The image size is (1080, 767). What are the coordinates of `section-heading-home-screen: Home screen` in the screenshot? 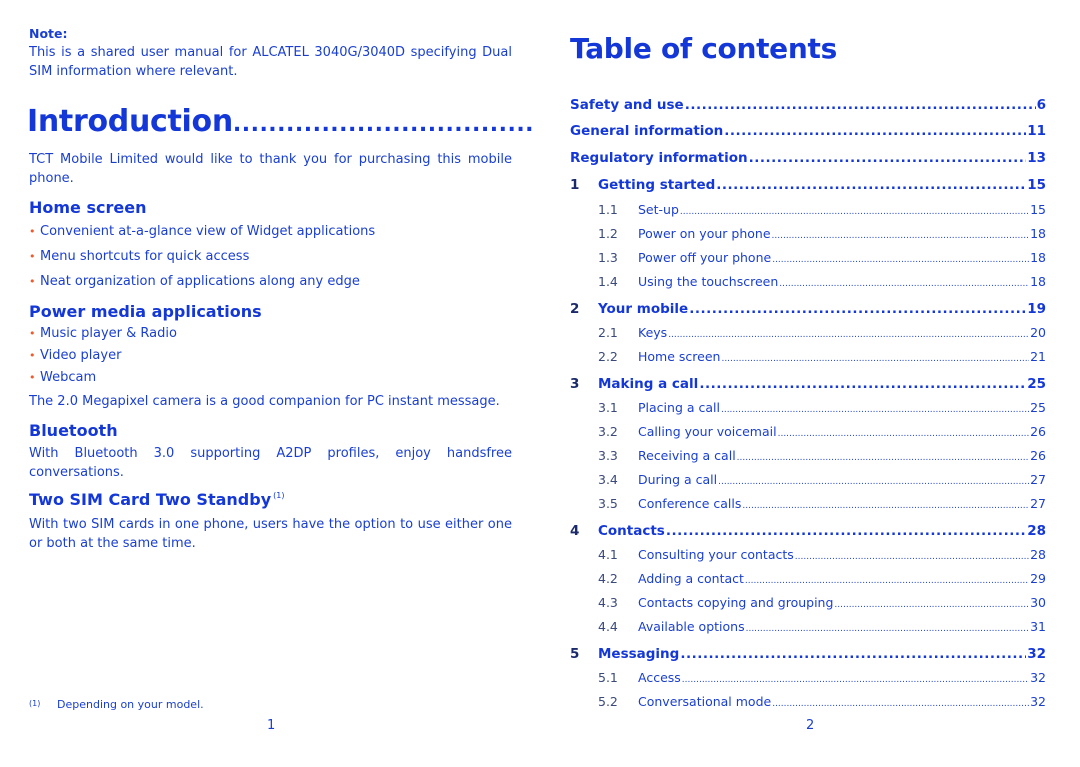 It's located at (88, 207).